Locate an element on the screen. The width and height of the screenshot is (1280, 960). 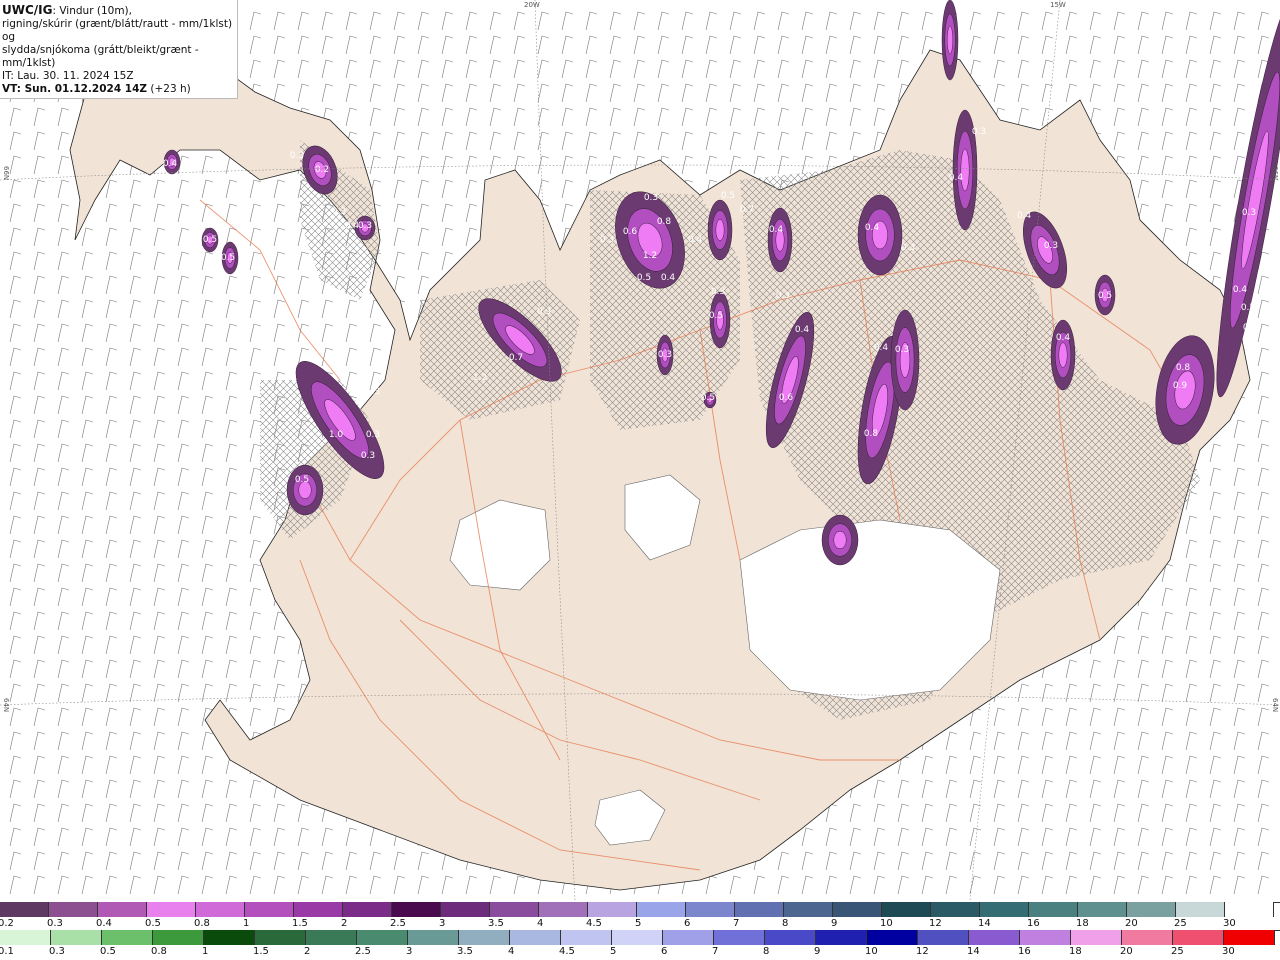
snow-legend-tick-label: 3 is located at coordinates (442, 923).